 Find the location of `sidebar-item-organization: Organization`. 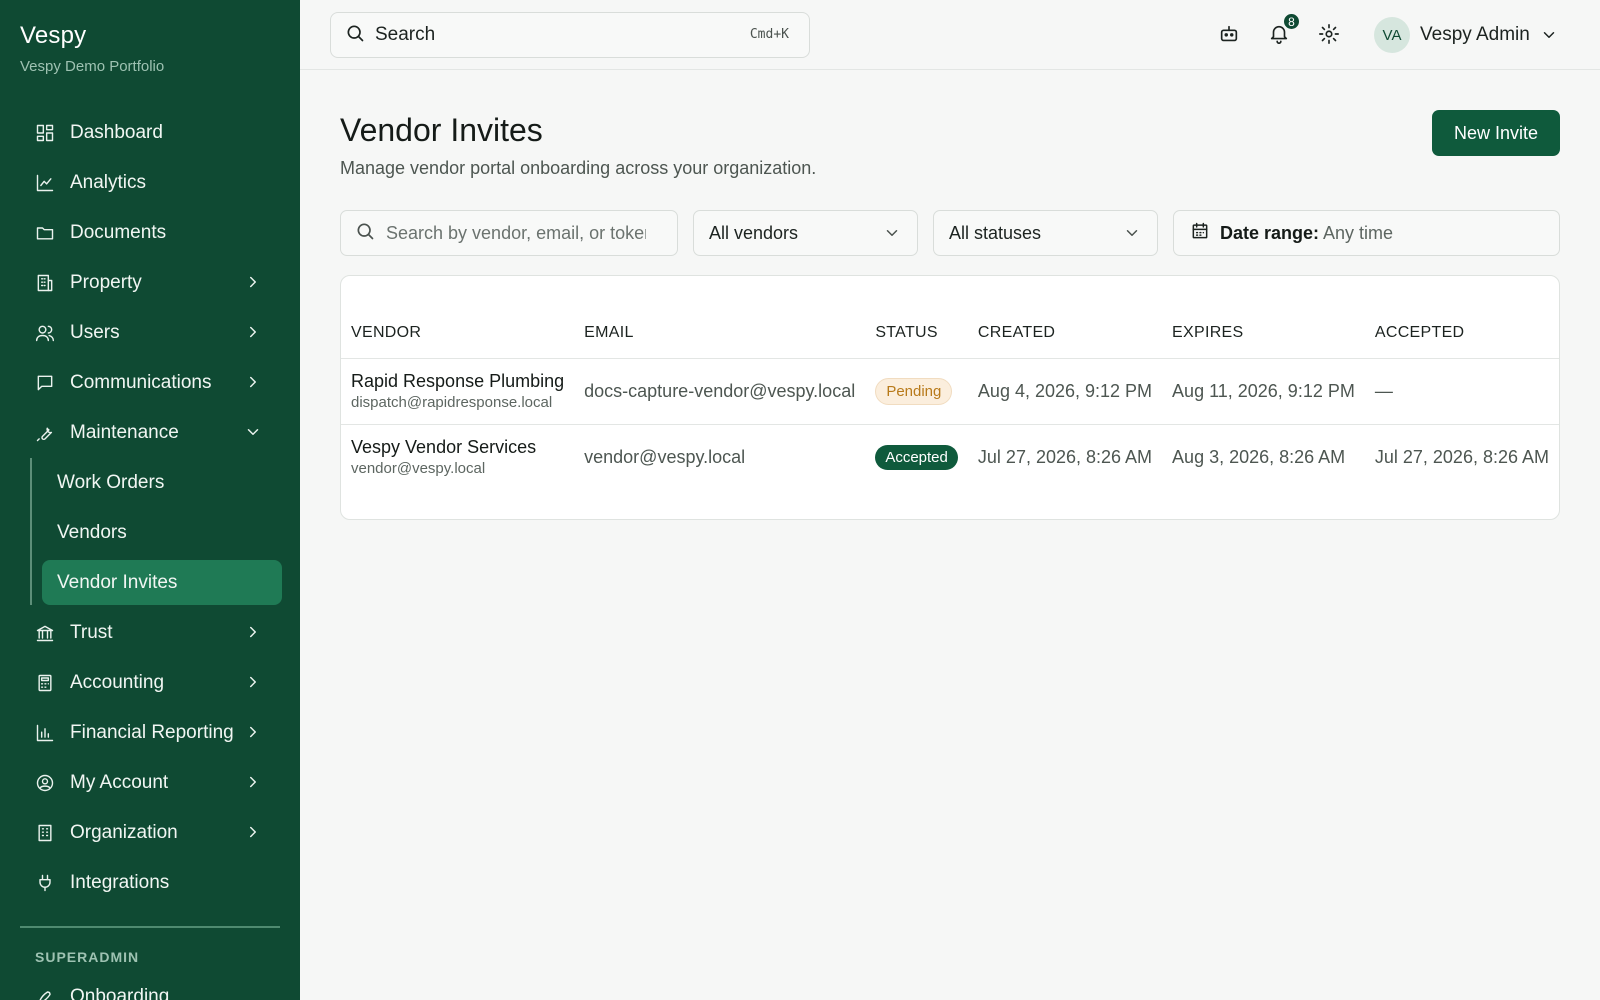

sidebar-item-organization: Organization is located at coordinates (150, 833).